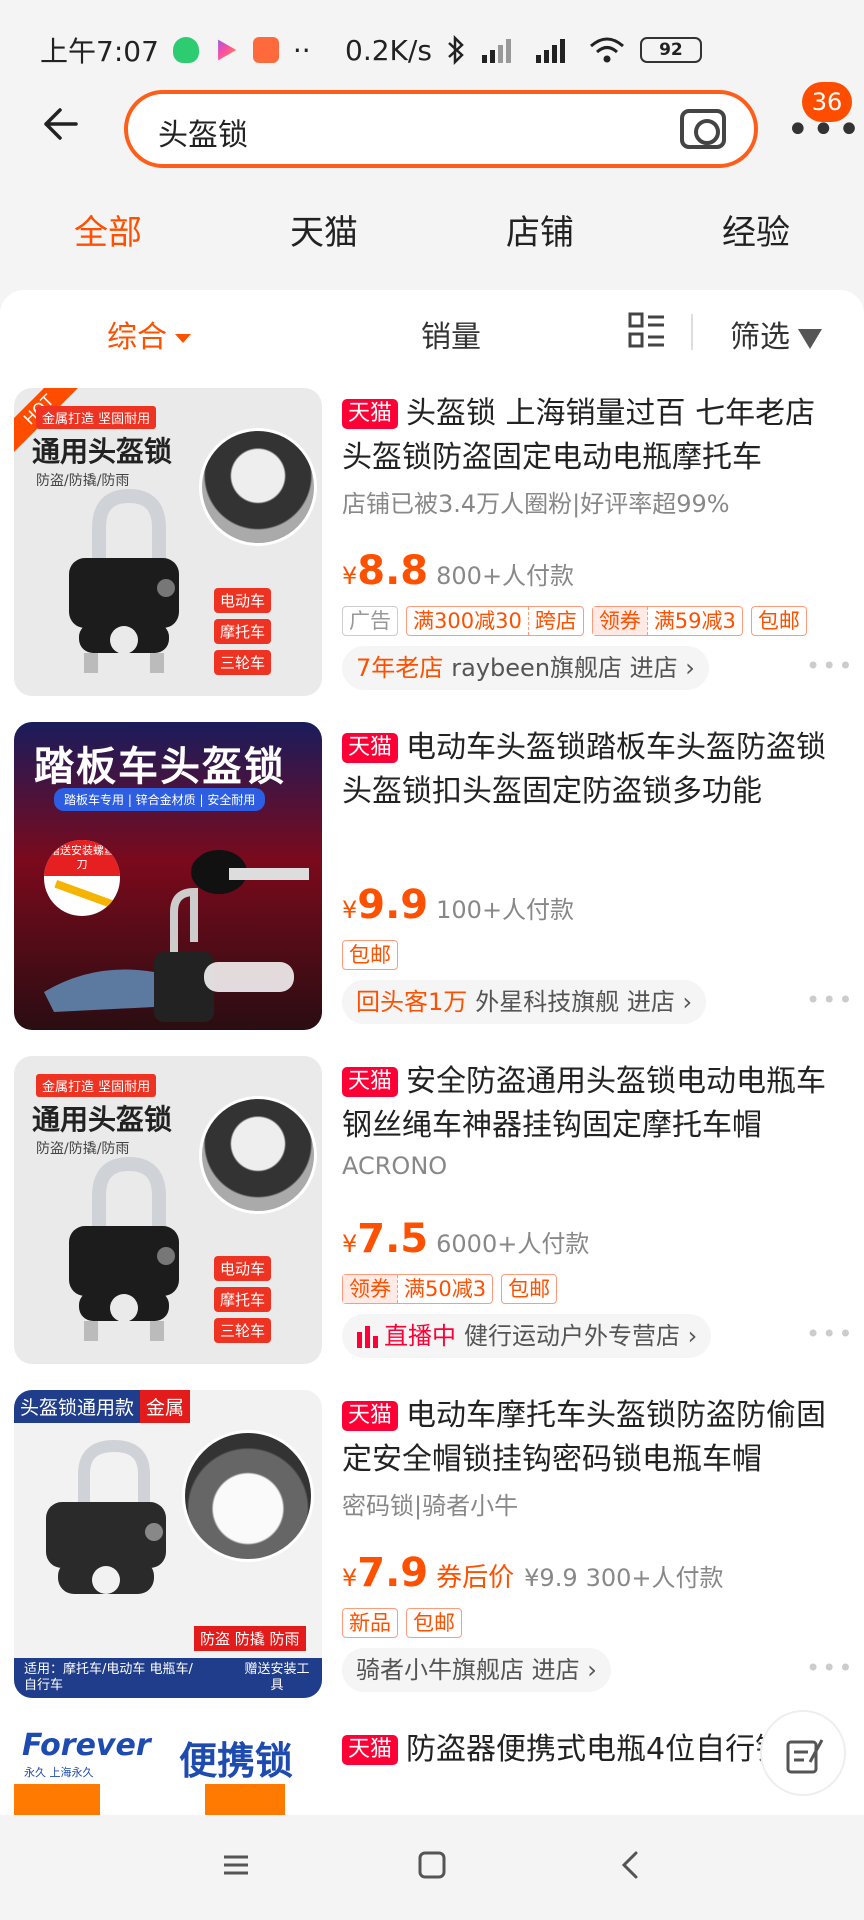  Describe the element at coordinates (525, 668) in the screenshot. I see `store-link: 7年老店 raybeen旗舰店 进店 ›` at that location.